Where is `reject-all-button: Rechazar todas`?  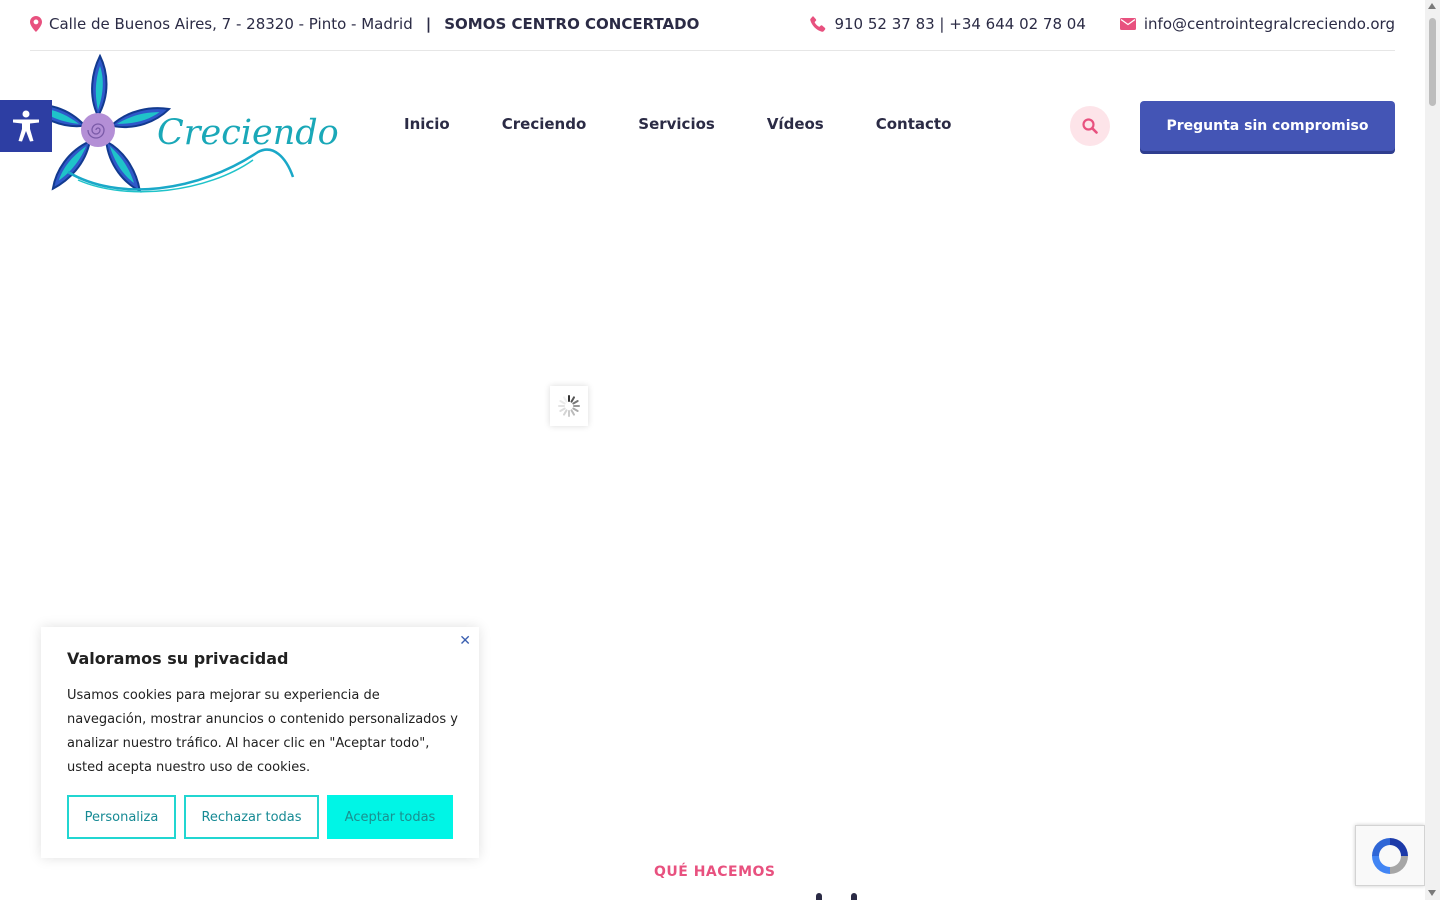 reject-all-button: Rechazar todas is located at coordinates (251, 817).